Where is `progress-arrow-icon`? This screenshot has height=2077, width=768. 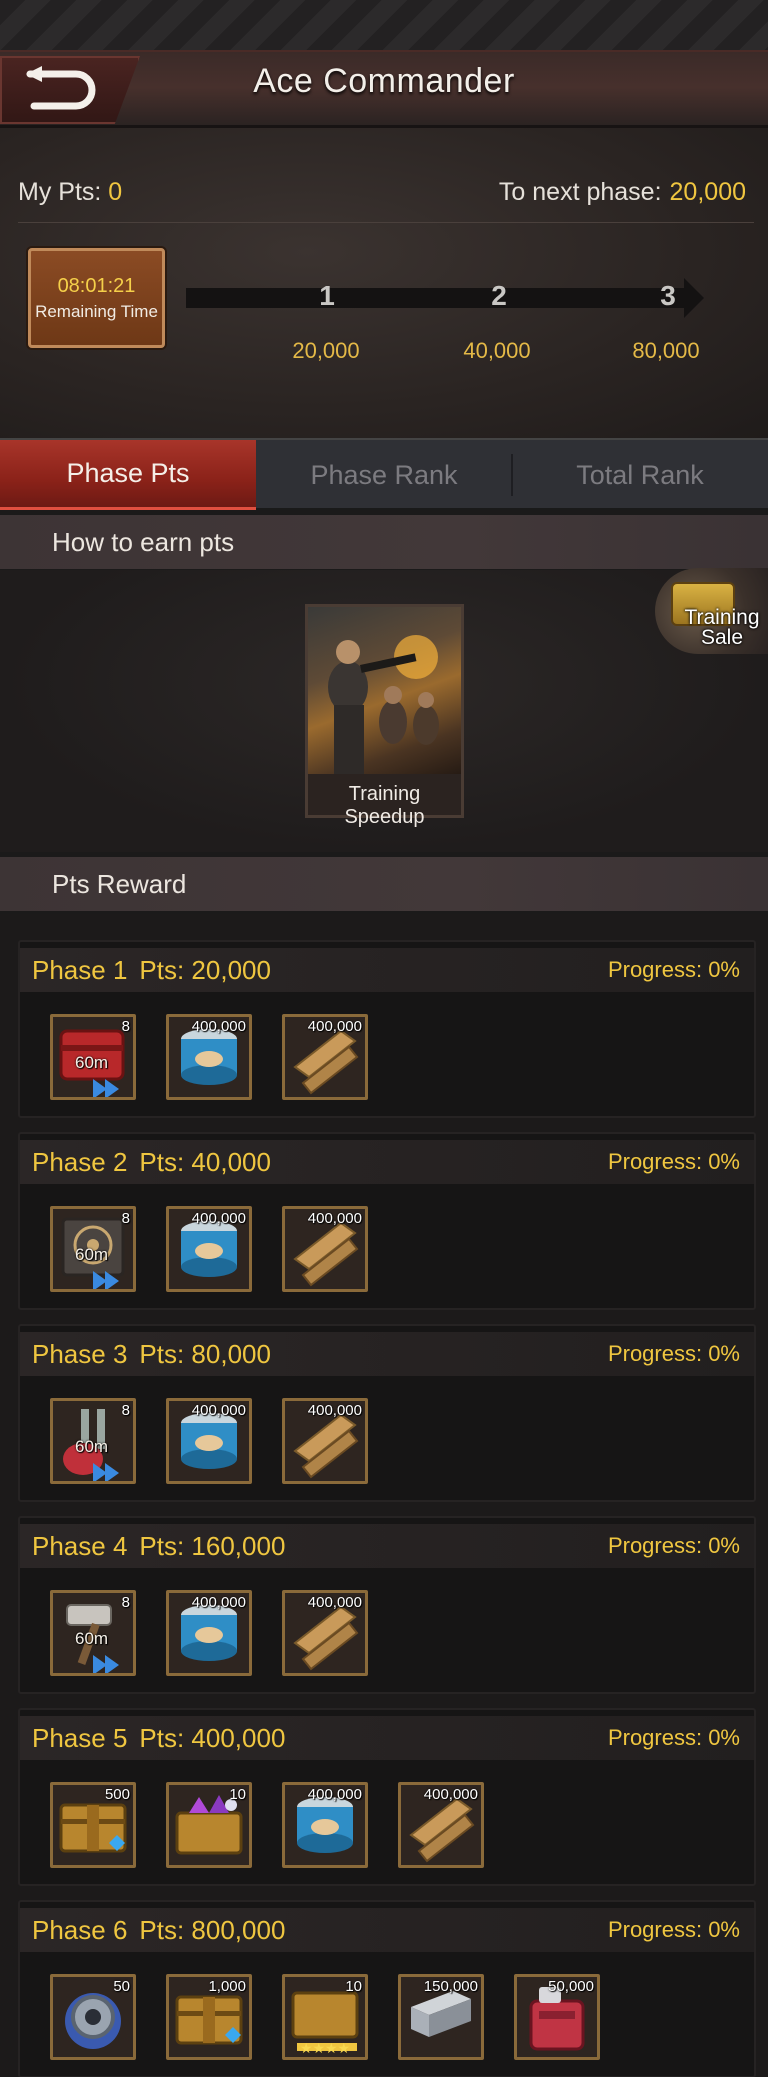
progress-arrow-icon is located at coordinates (694, 298).